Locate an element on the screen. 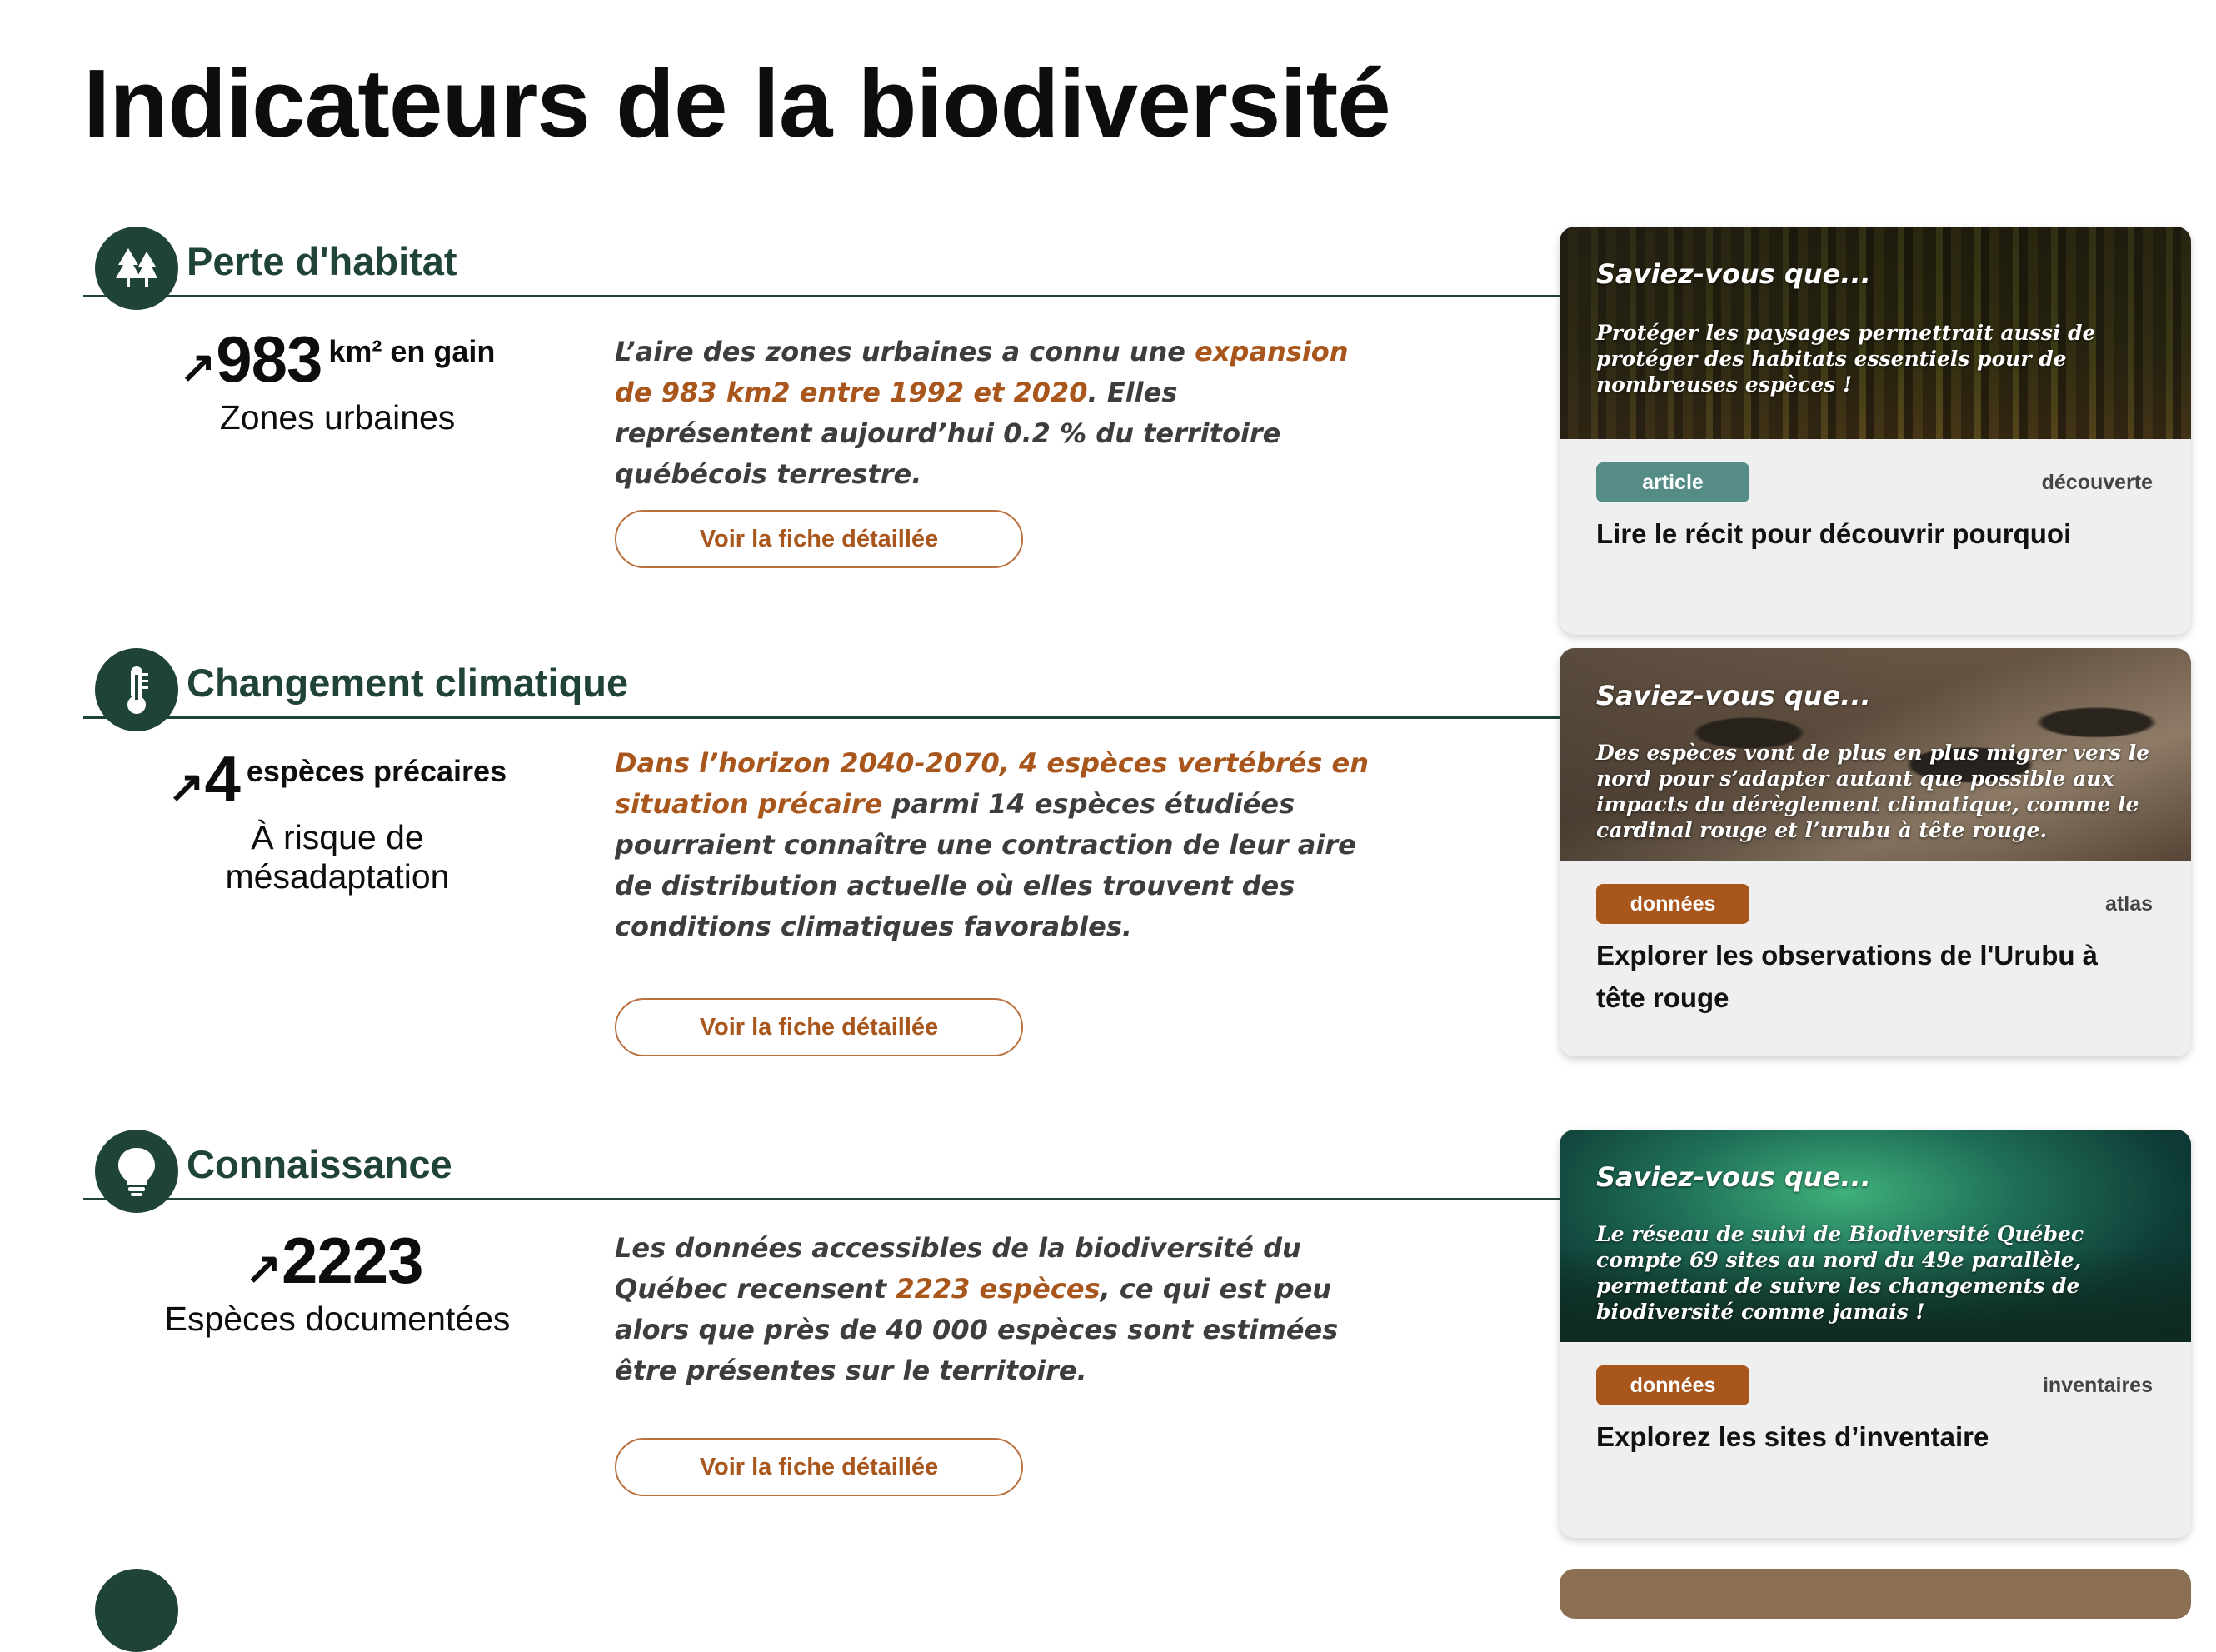 The width and height of the screenshot is (2216, 1652). stat-unit: espèces précaires is located at coordinates (376, 771).